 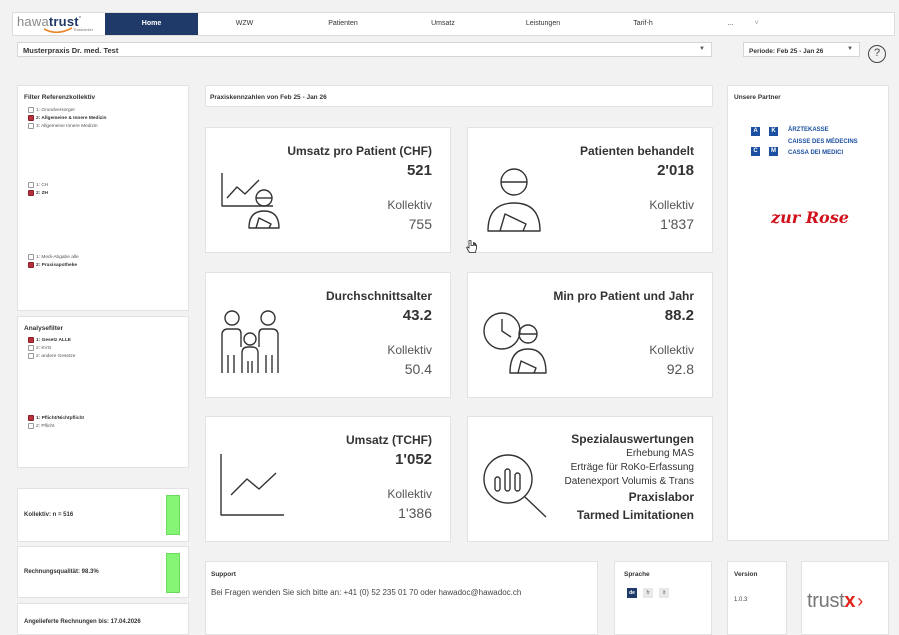 What do you see at coordinates (664, 593) in the screenshot?
I see `language-button-it: it` at bounding box center [664, 593].